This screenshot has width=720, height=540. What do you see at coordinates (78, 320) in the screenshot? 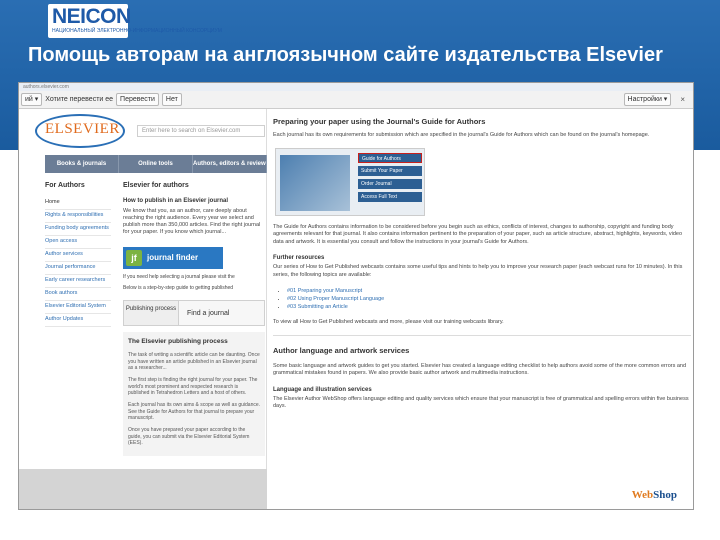
I see `sidebar-item-author-updates: Author Updates` at bounding box center [78, 320].